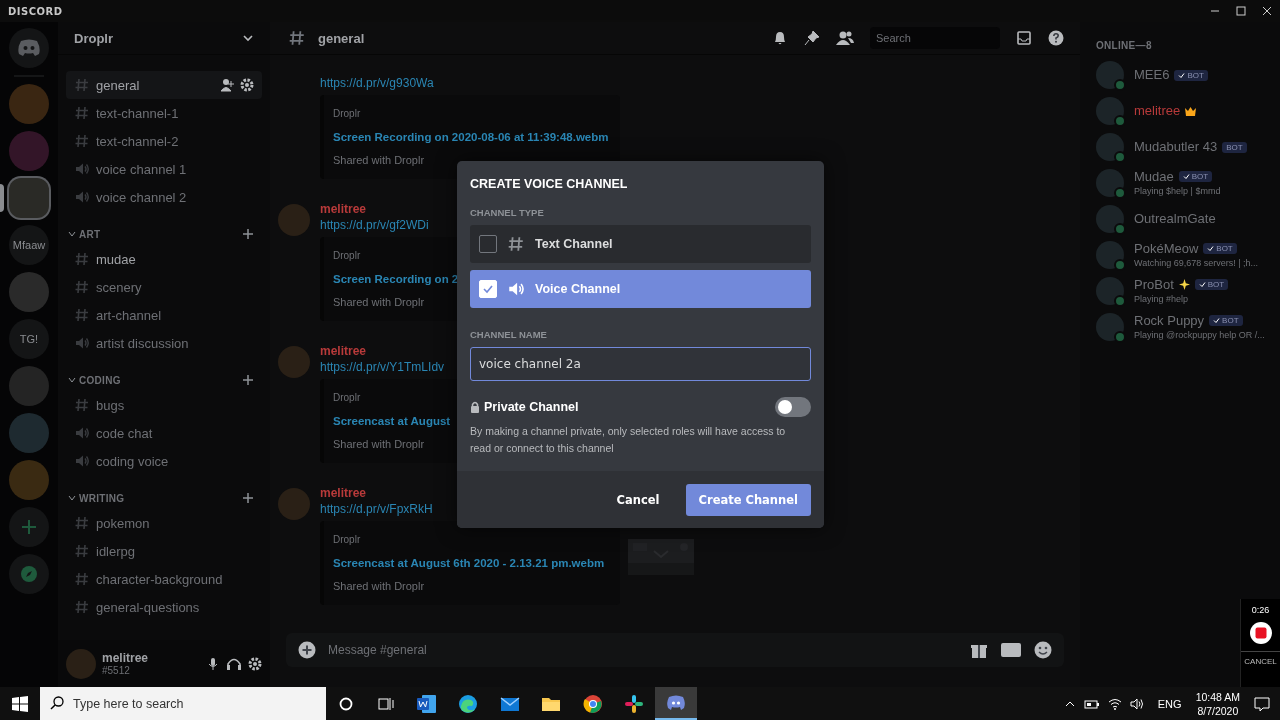 This screenshot has height=720, width=1280. What do you see at coordinates (386, 703) in the screenshot?
I see `task-view-icon` at bounding box center [386, 703].